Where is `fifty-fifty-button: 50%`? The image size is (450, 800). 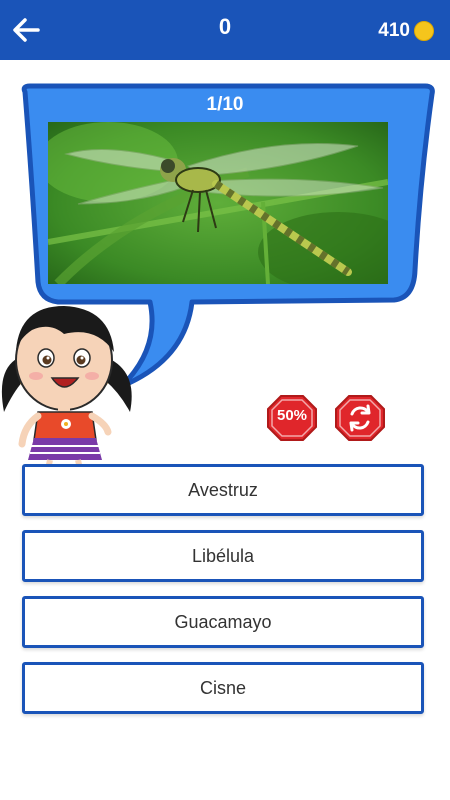 fifty-fifty-button: 50% is located at coordinates (292, 418).